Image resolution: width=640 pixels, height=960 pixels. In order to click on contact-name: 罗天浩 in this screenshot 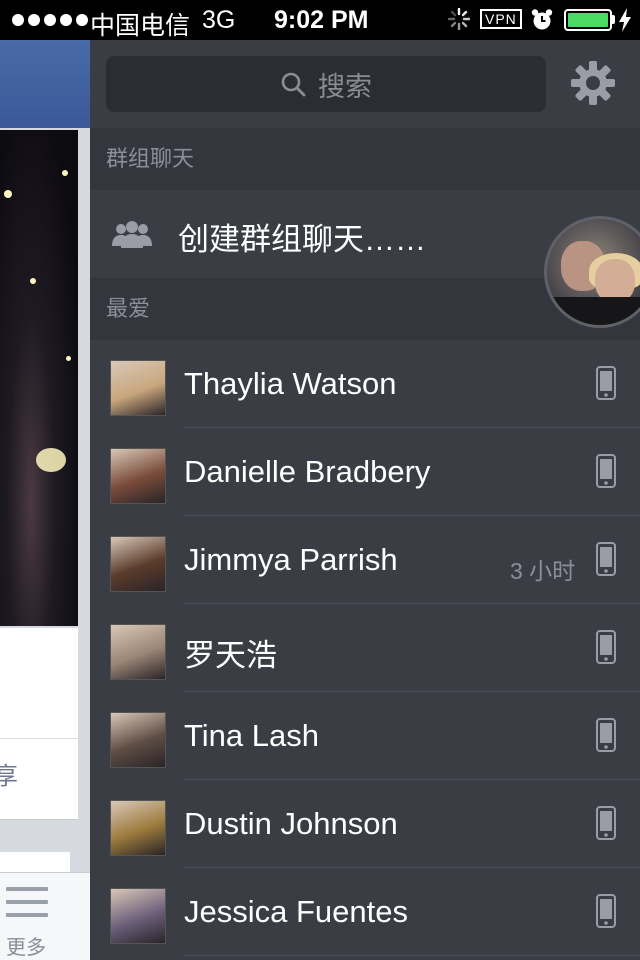, I will do `click(230, 655)`.